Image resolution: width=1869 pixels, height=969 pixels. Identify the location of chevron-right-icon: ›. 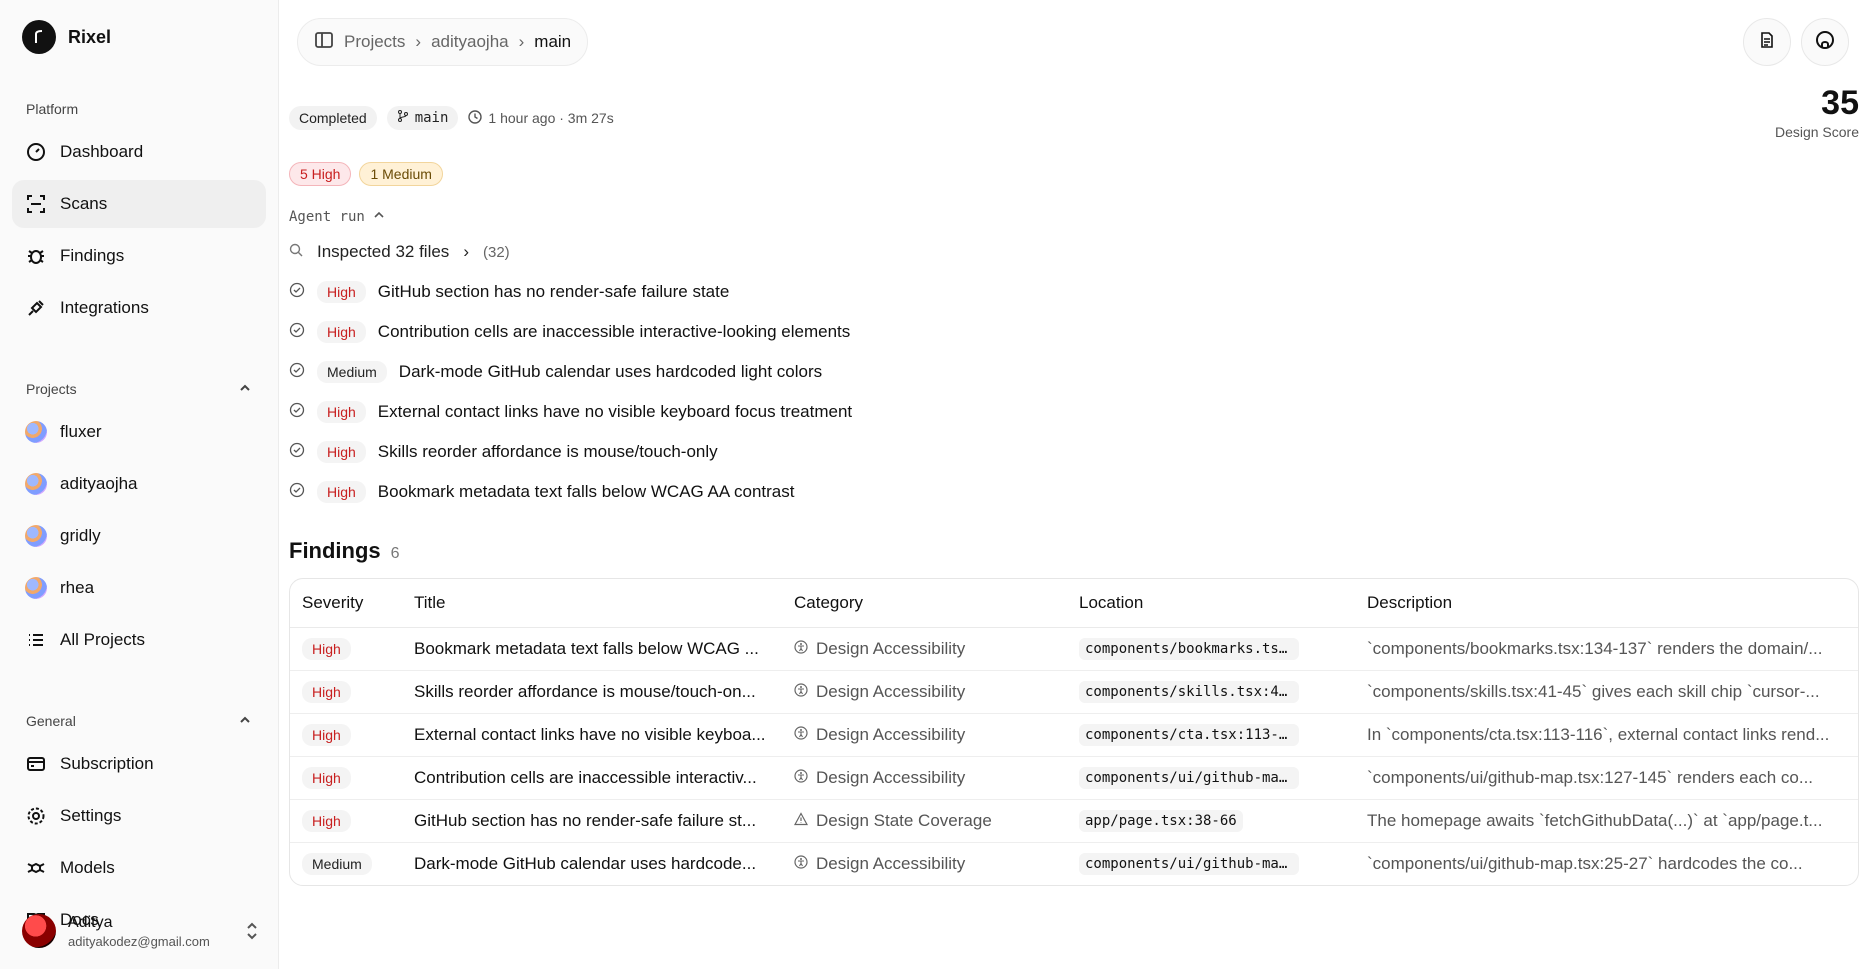
(521, 41).